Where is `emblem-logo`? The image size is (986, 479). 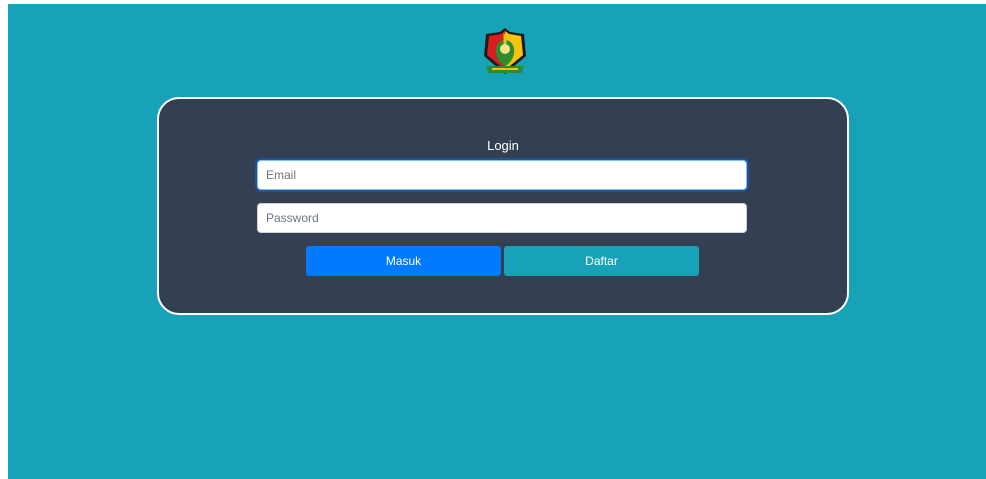 emblem-logo is located at coordinates (505, 52).